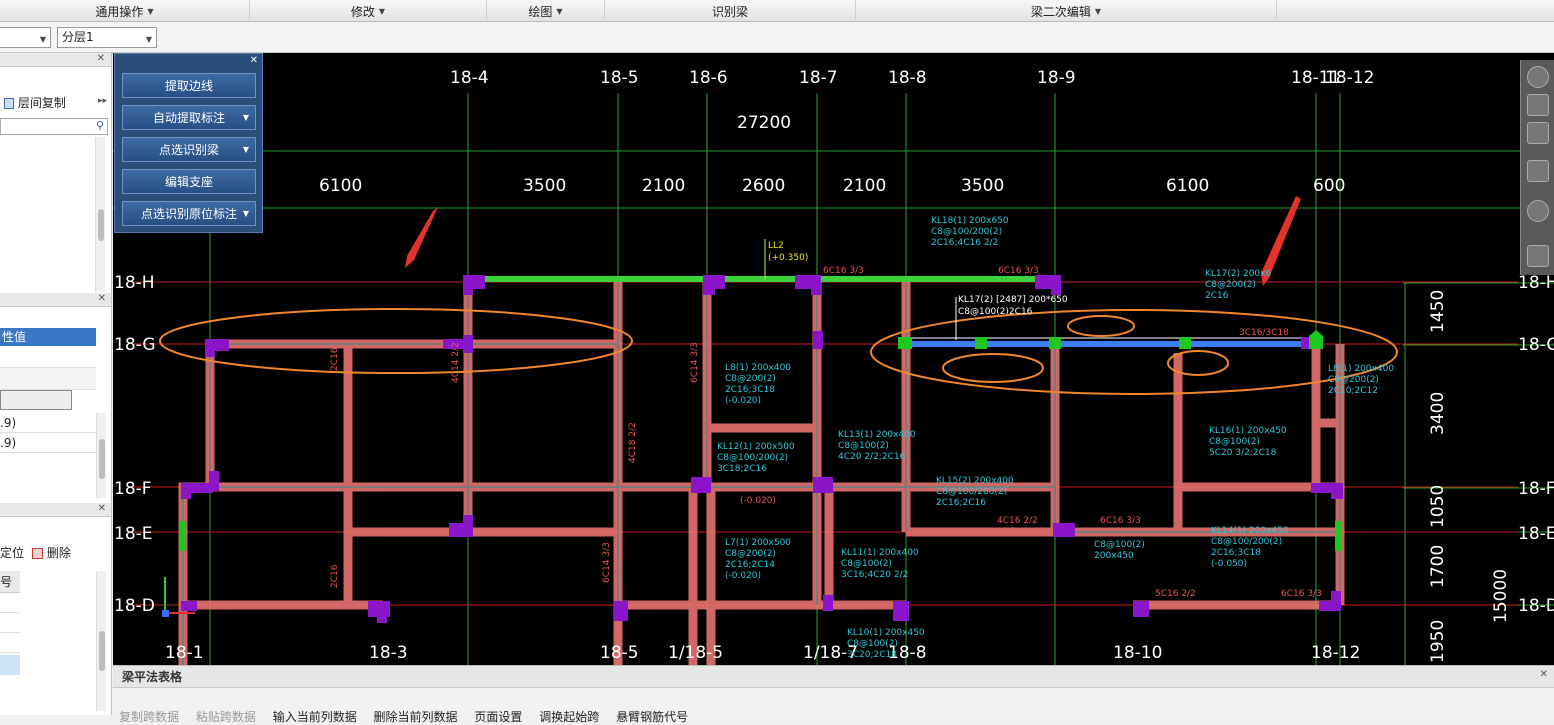 The width and height of the screenshot is (1554, 725). What do you see at coordinates (25, 37) in the screenshot?
I see `floor-select: ▼` at bounding box center [25, 37].